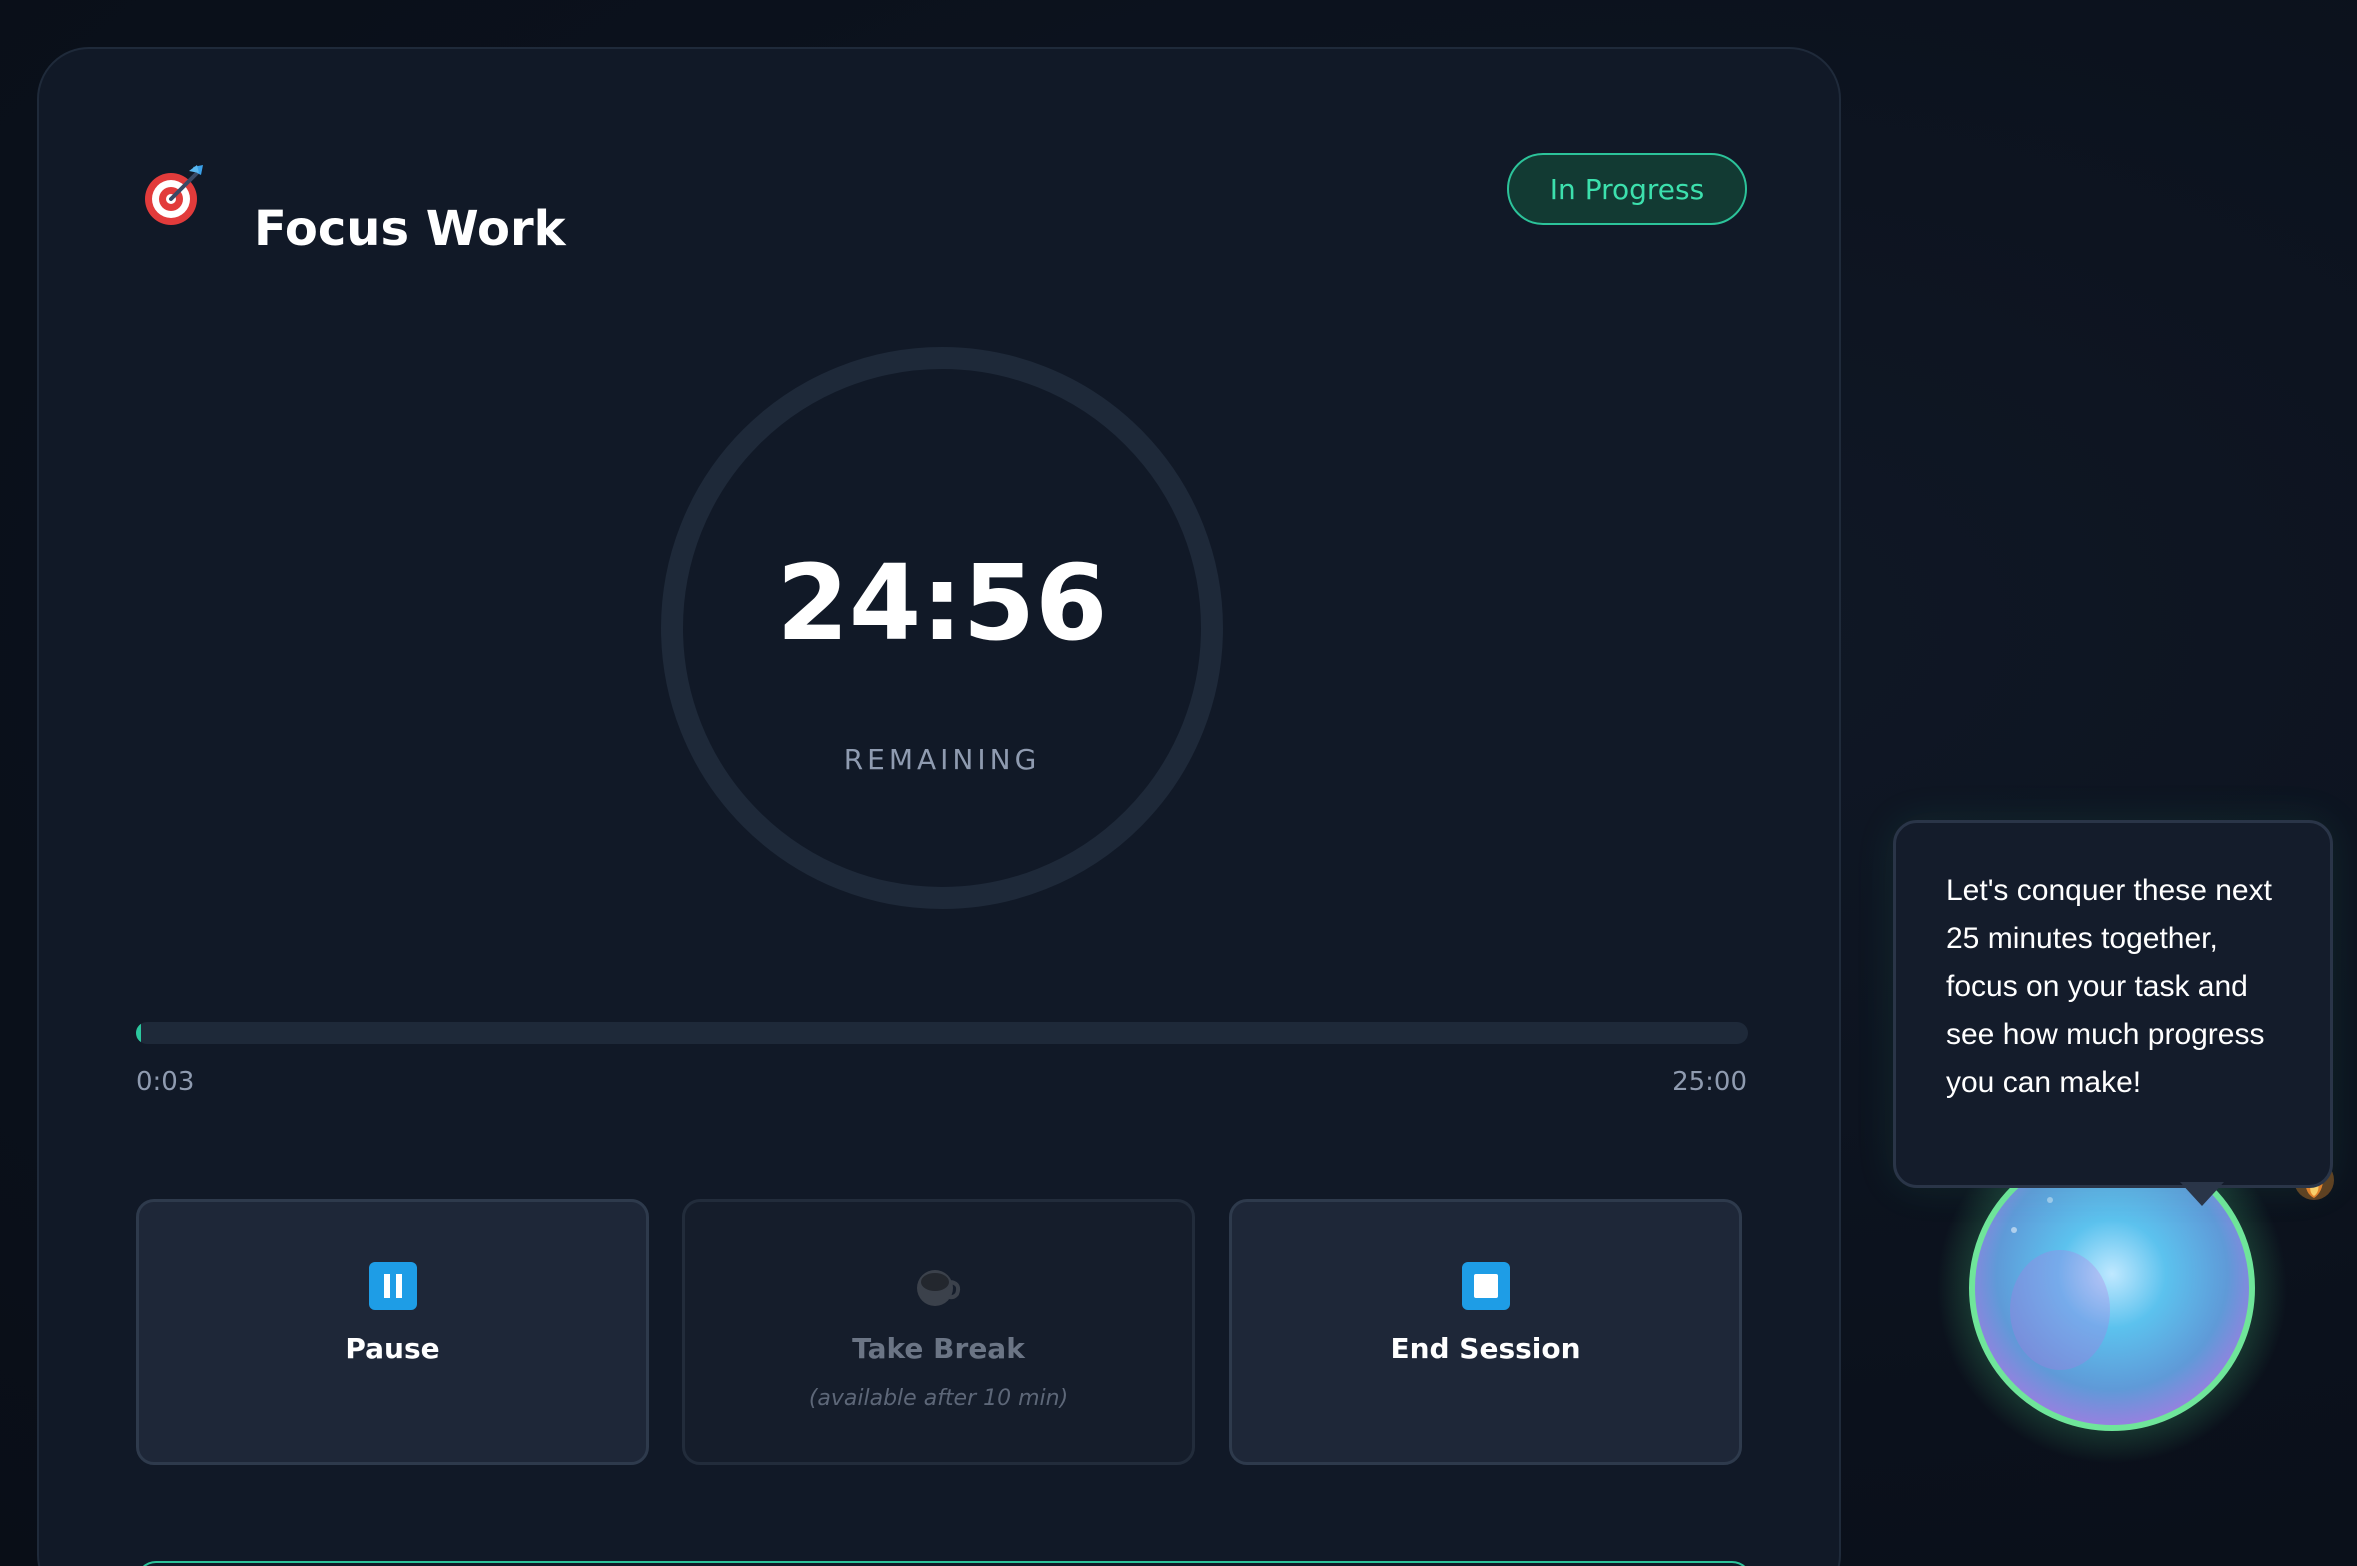 The image size is (2357, 1566). Describe the element at coordinates (392, 1286) in the screenshot. I see `pause-icon` at that location.